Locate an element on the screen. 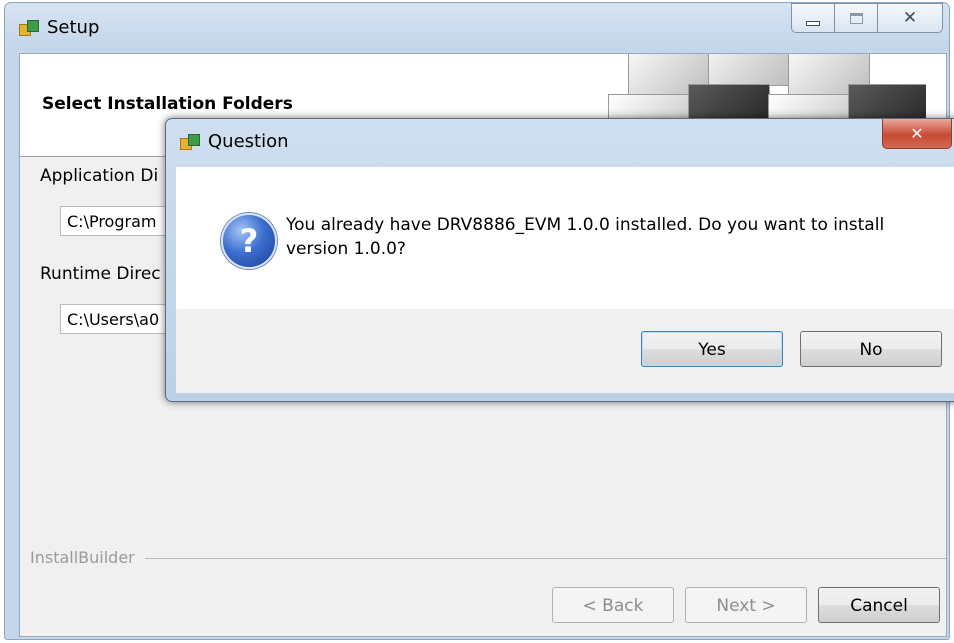 The width and height of the screenshot is (954, 643). setup-titlebar: Setup is located at coordinates (59, 27).